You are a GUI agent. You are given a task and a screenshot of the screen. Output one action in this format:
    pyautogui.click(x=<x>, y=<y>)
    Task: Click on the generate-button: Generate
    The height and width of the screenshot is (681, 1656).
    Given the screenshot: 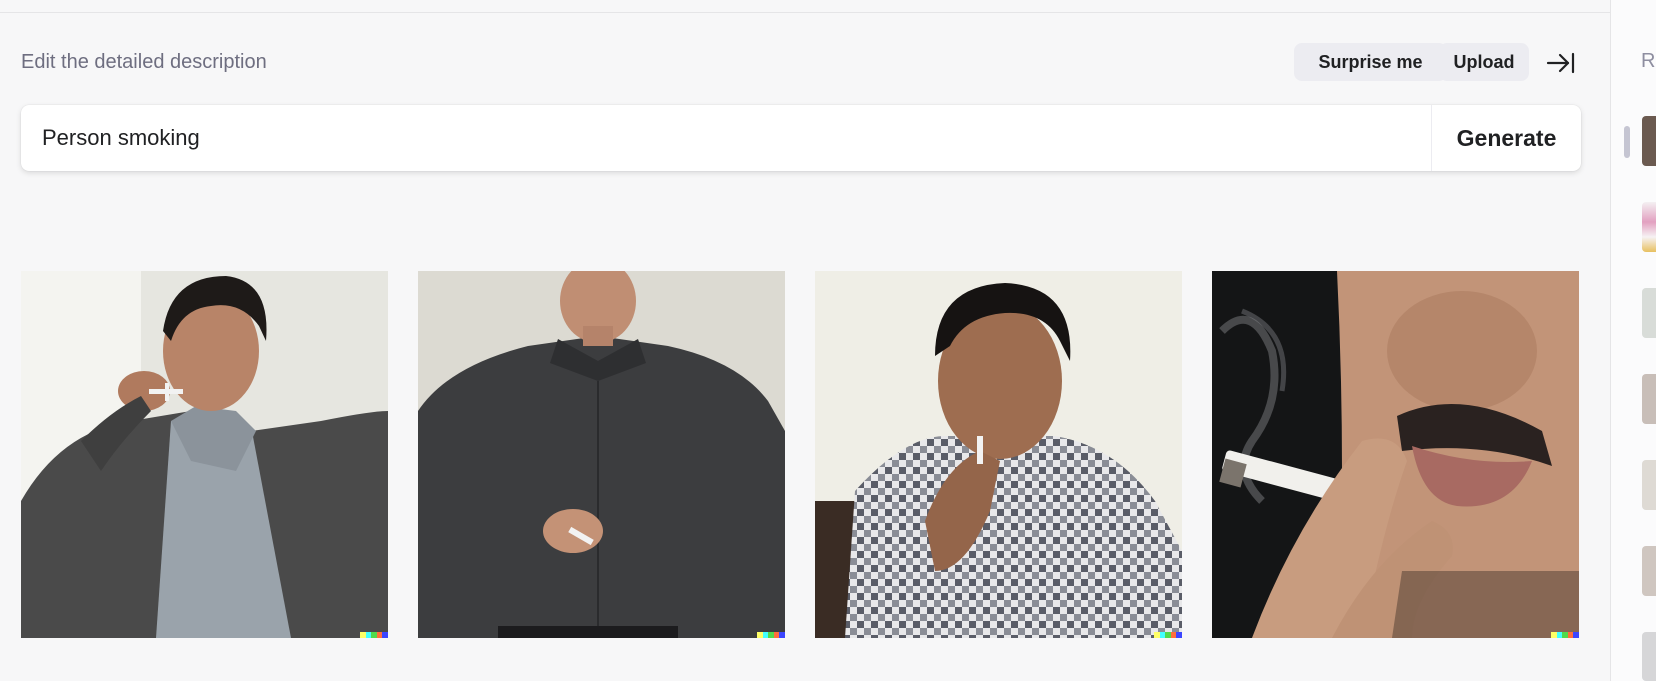 What is the action you would take?
    pyautogui.click(x=1506, y=138)
    